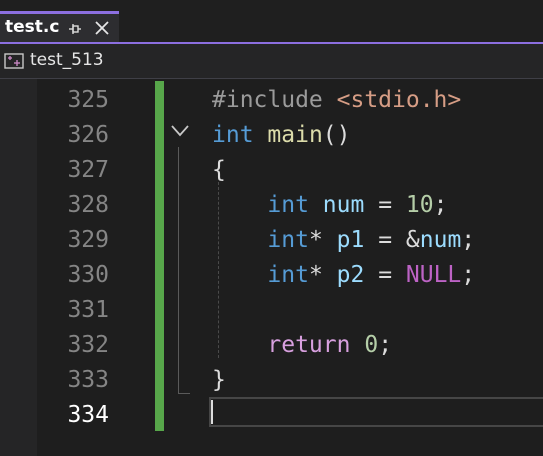 The width and height of the screenshot is (543, 456). What do you see at coordinates (419, 205) in the screenshot?
I see `number-literal: 10` at bounding box center [419, 205].